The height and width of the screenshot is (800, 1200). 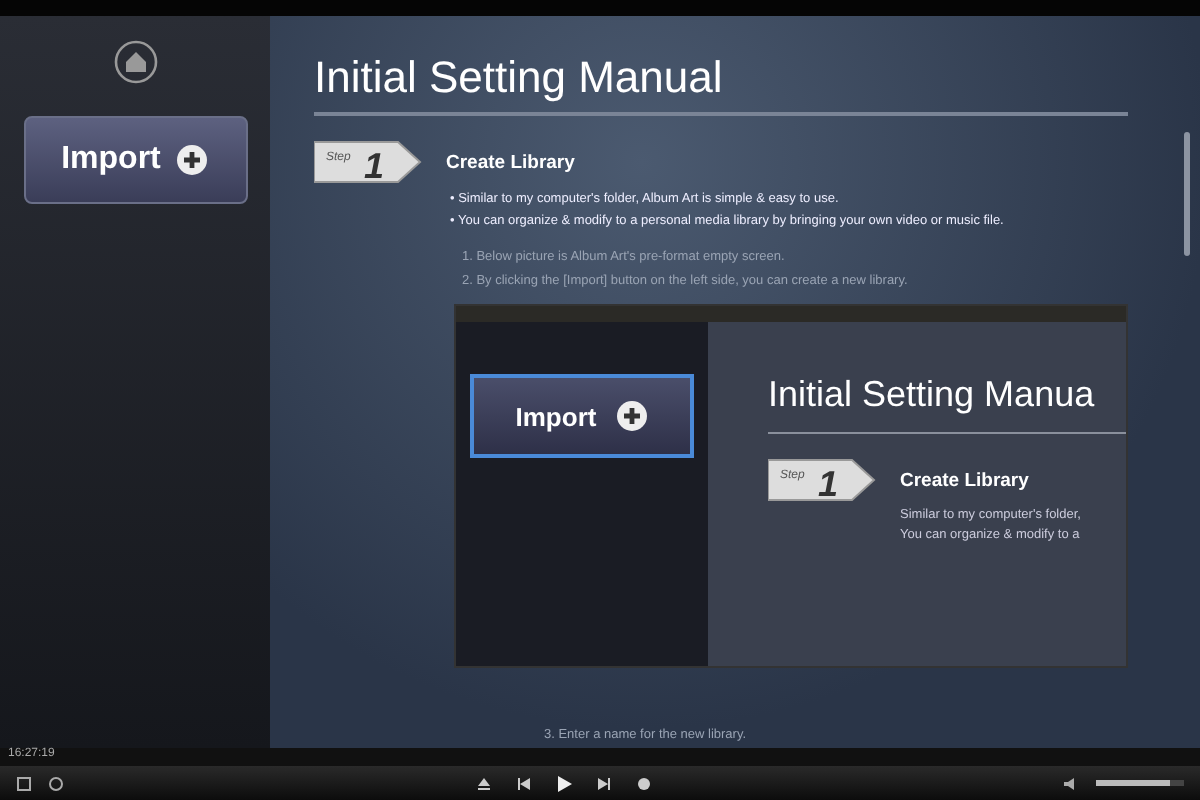 I want to click on home-icon, so click(x=135, y=62).